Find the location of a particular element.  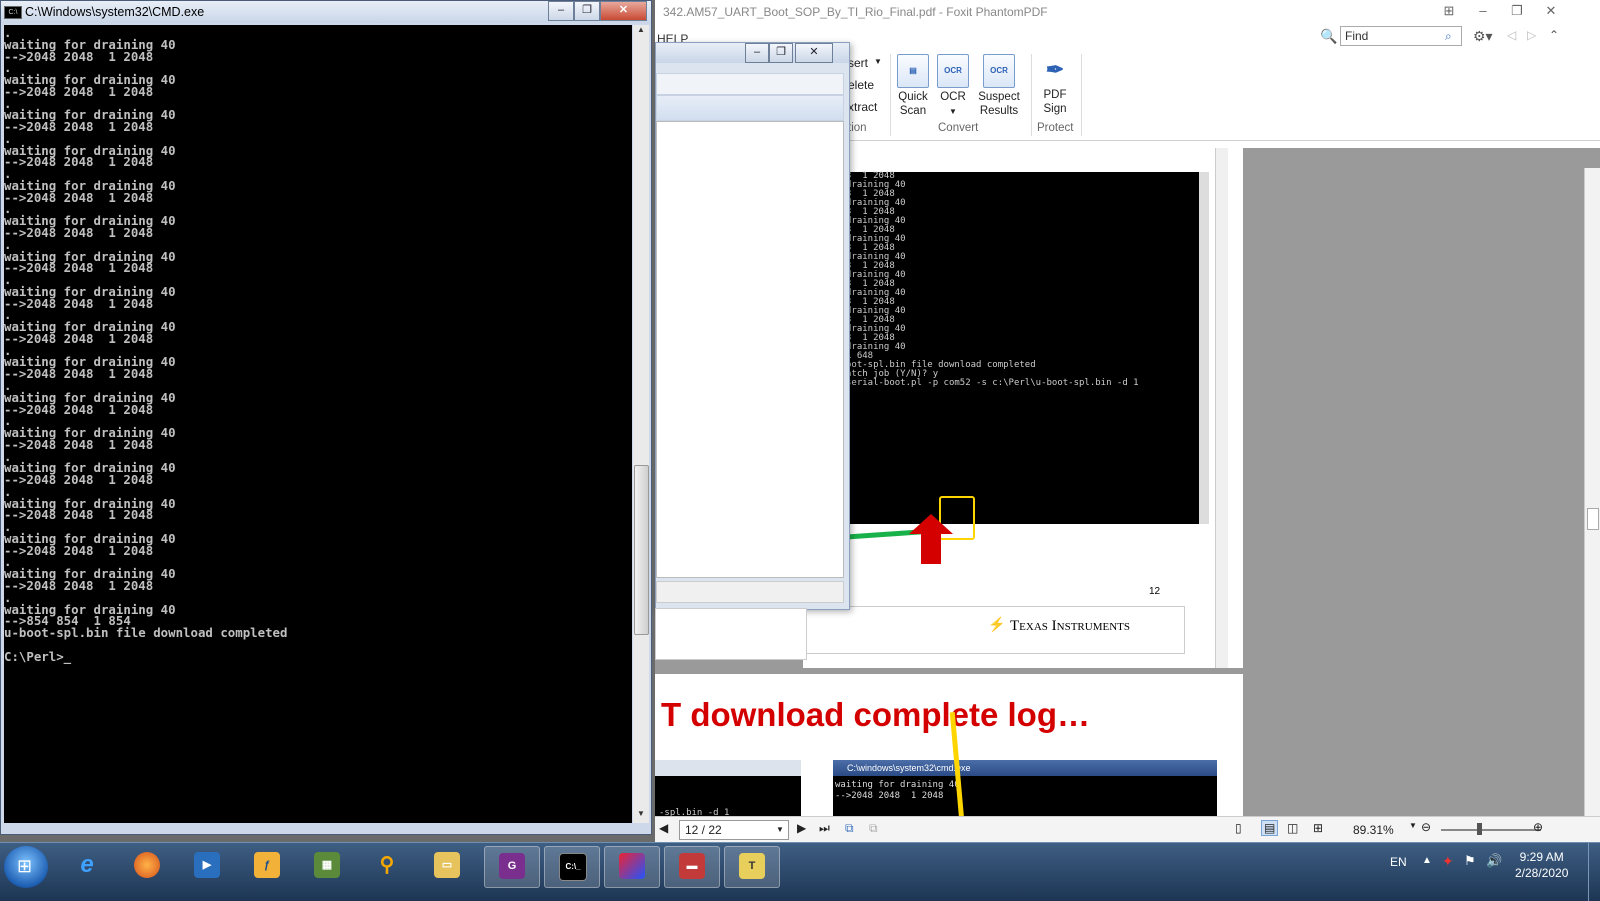

find-input: Find ⌕ is located at coordinates (1401, 36).